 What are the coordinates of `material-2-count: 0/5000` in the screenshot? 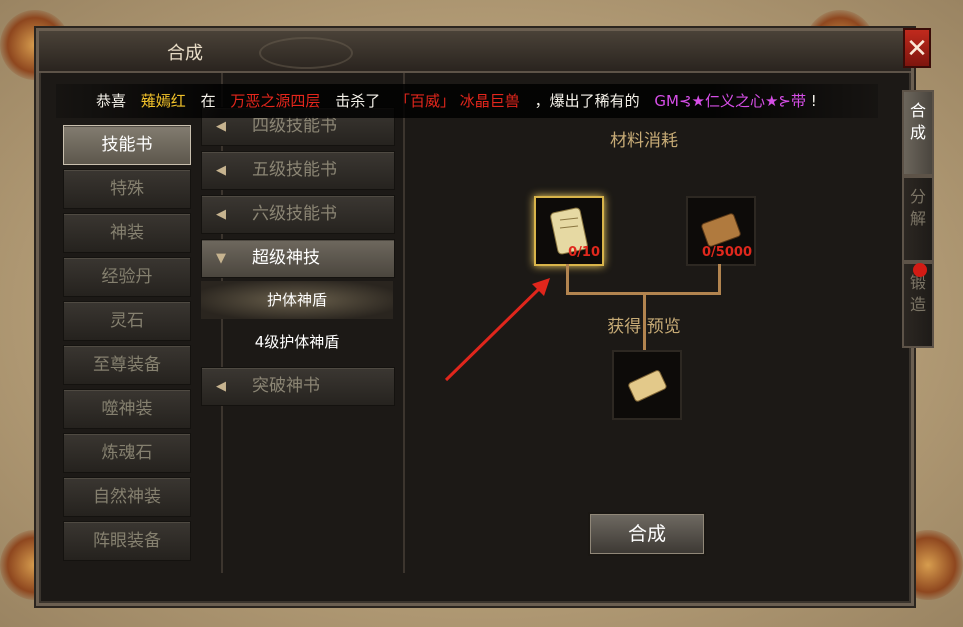 It's located at (727, 252).